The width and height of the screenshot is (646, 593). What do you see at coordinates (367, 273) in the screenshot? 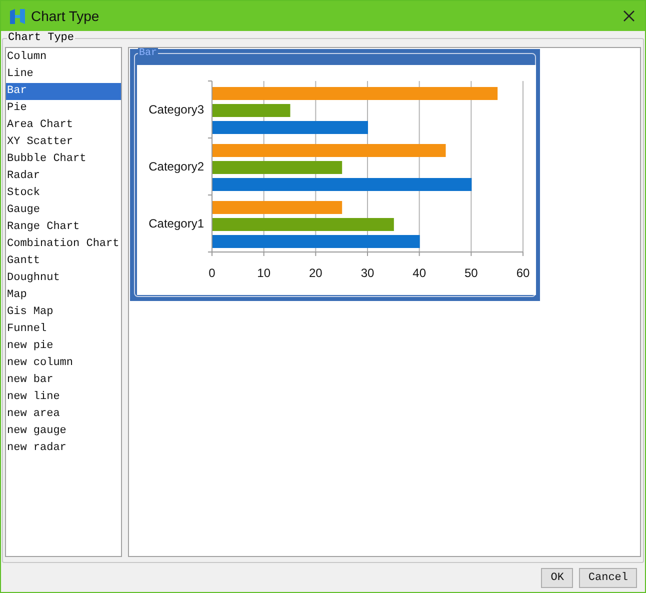
I see `tick-label: 30` at bounding box center [367, 273].